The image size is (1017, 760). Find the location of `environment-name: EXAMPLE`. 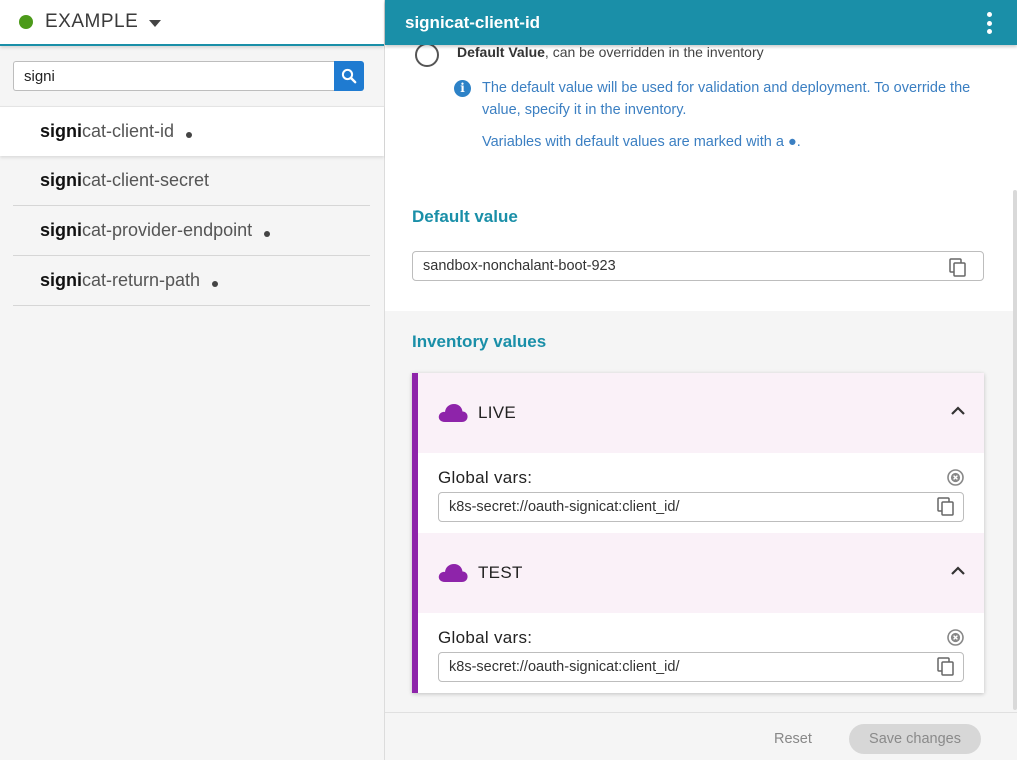

environment-name: EXAMPLE is located at coordinates (92, 21).